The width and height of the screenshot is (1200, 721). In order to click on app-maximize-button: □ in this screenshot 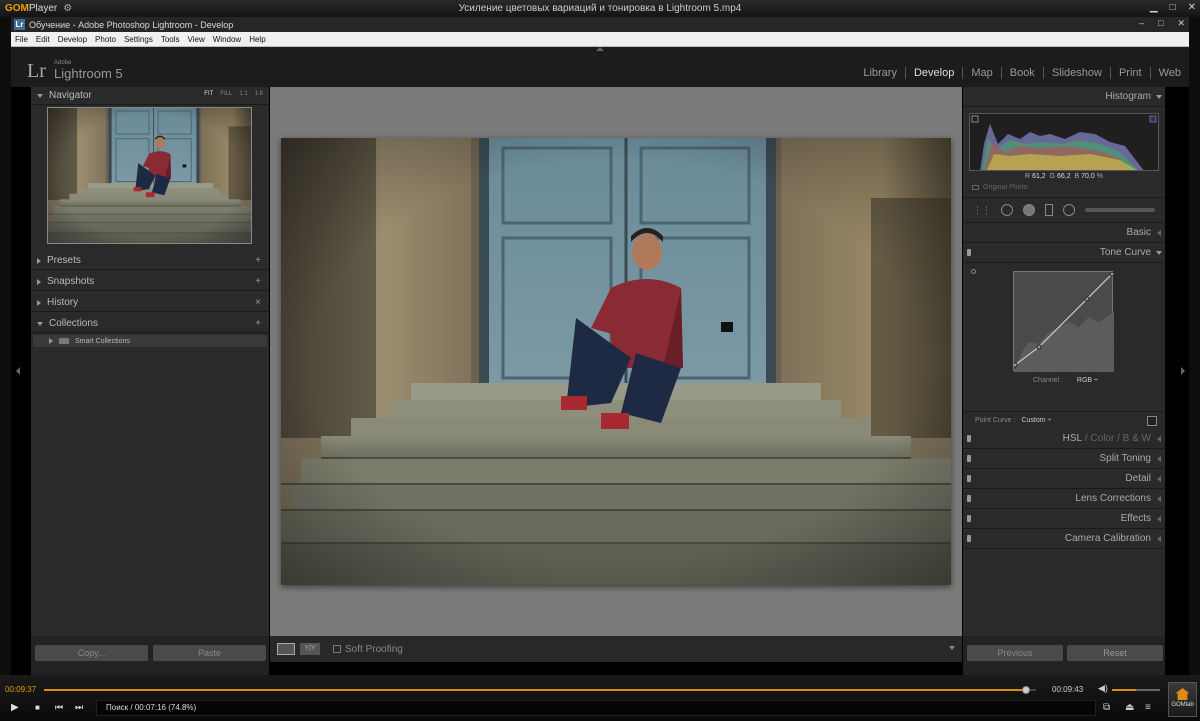, I will do `click(1160, 23)`.